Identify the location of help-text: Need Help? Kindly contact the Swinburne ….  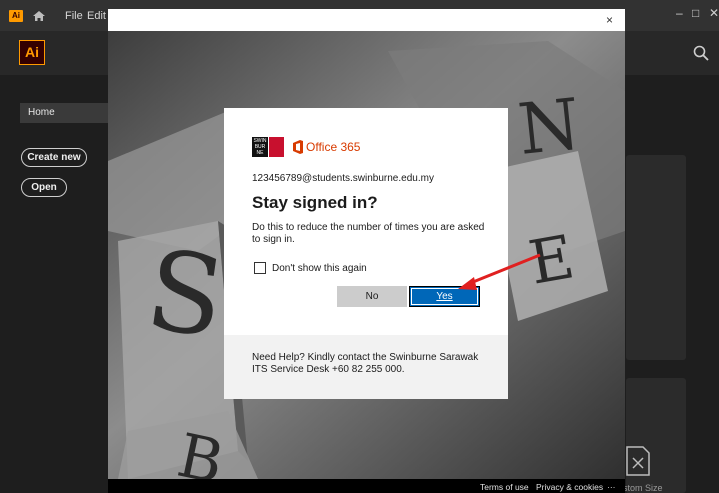
(365, 363).